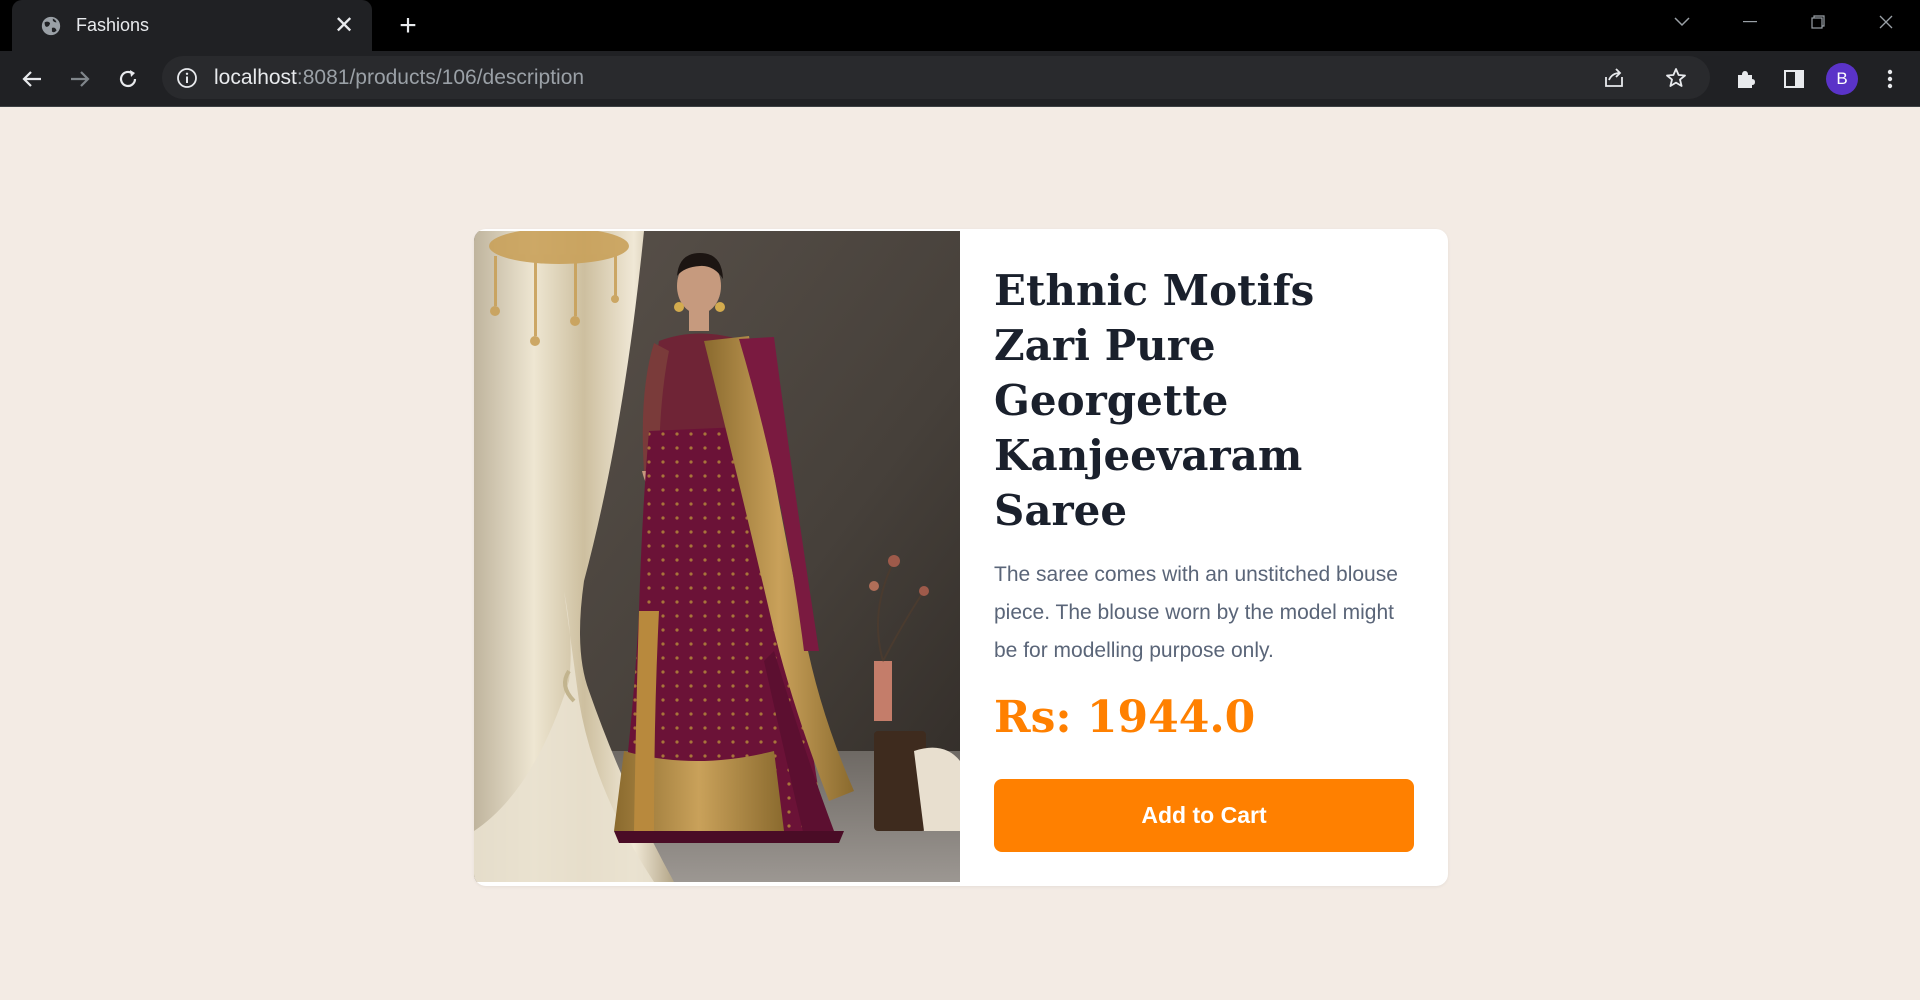  Describe the element at coordinates (1204, 815) in the screenshot. I see `add-to-cart-button: Add to Cart` at that location.